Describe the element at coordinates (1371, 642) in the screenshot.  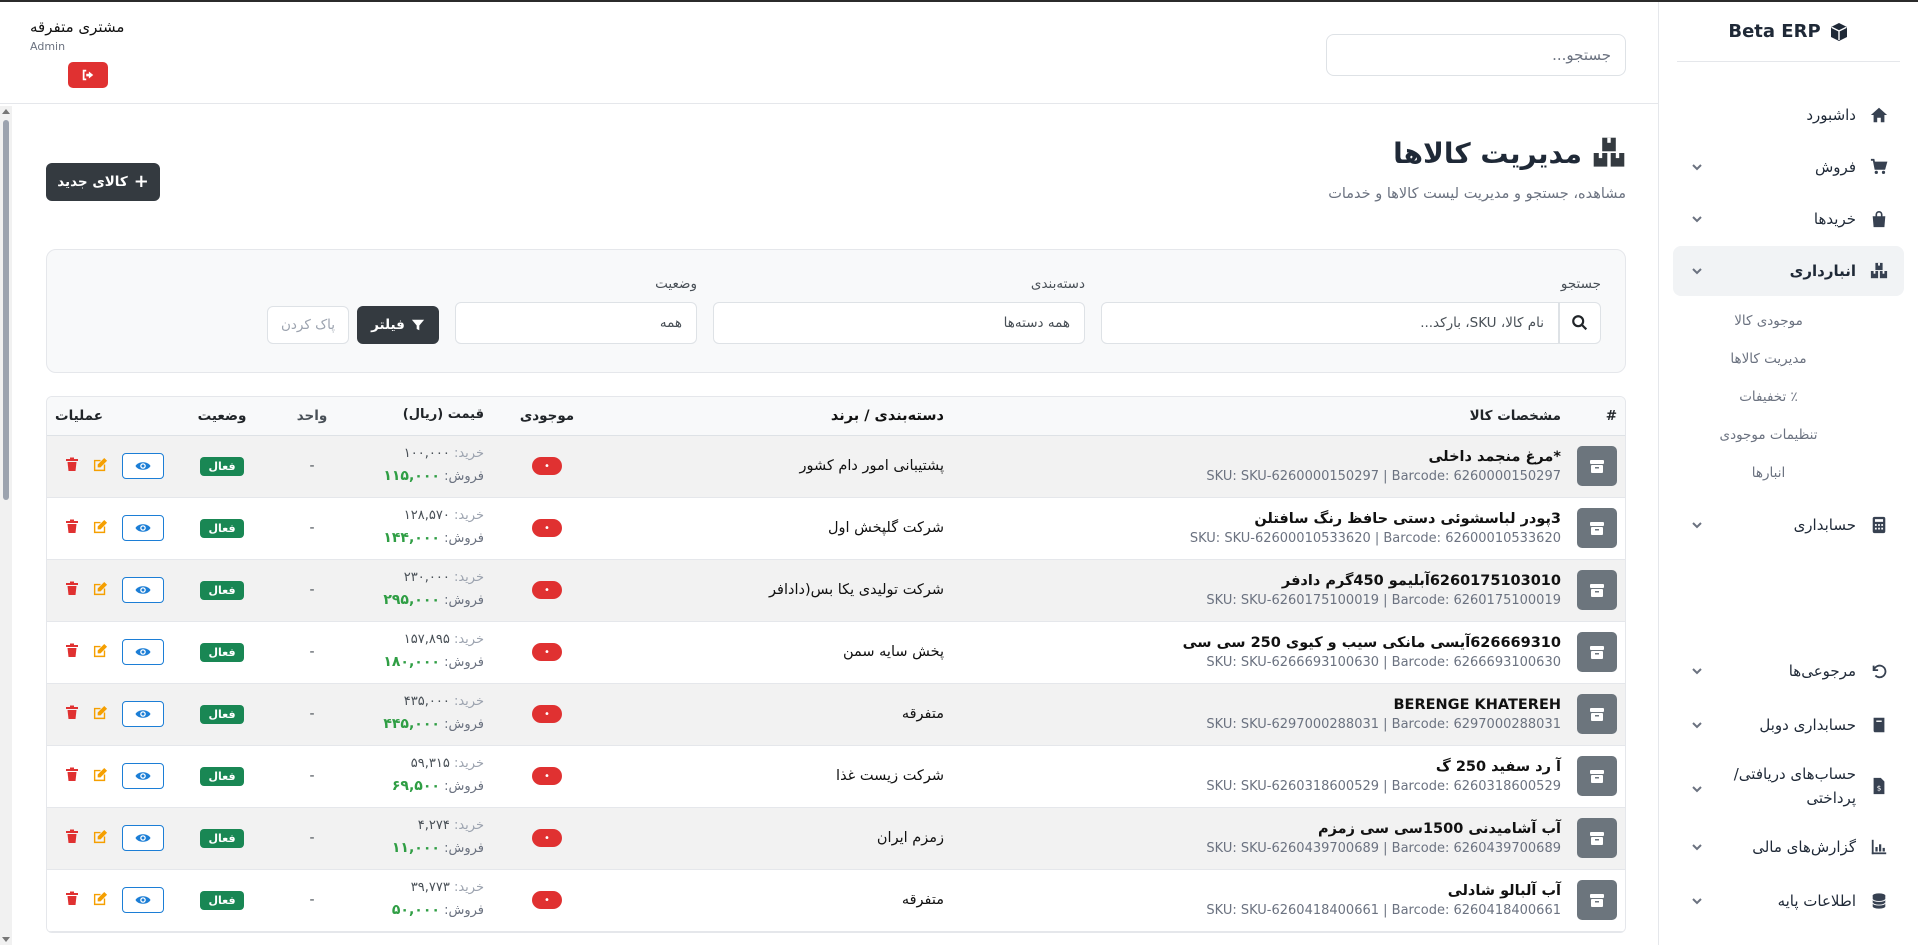
I see `product-name: 626669310آیسی مانکی سیب و کیوی 250 سی سی` at that location.